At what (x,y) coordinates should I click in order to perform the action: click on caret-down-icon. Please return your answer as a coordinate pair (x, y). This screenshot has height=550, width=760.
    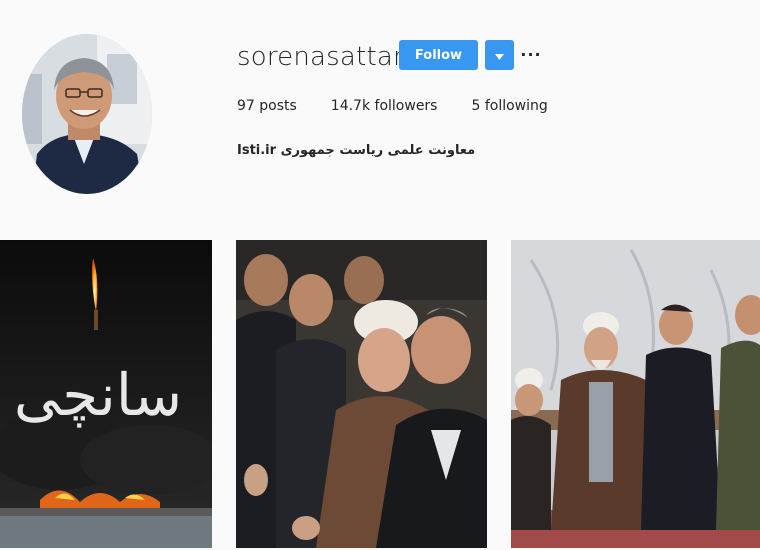
    Looking at the image, I should click on (499, 55).